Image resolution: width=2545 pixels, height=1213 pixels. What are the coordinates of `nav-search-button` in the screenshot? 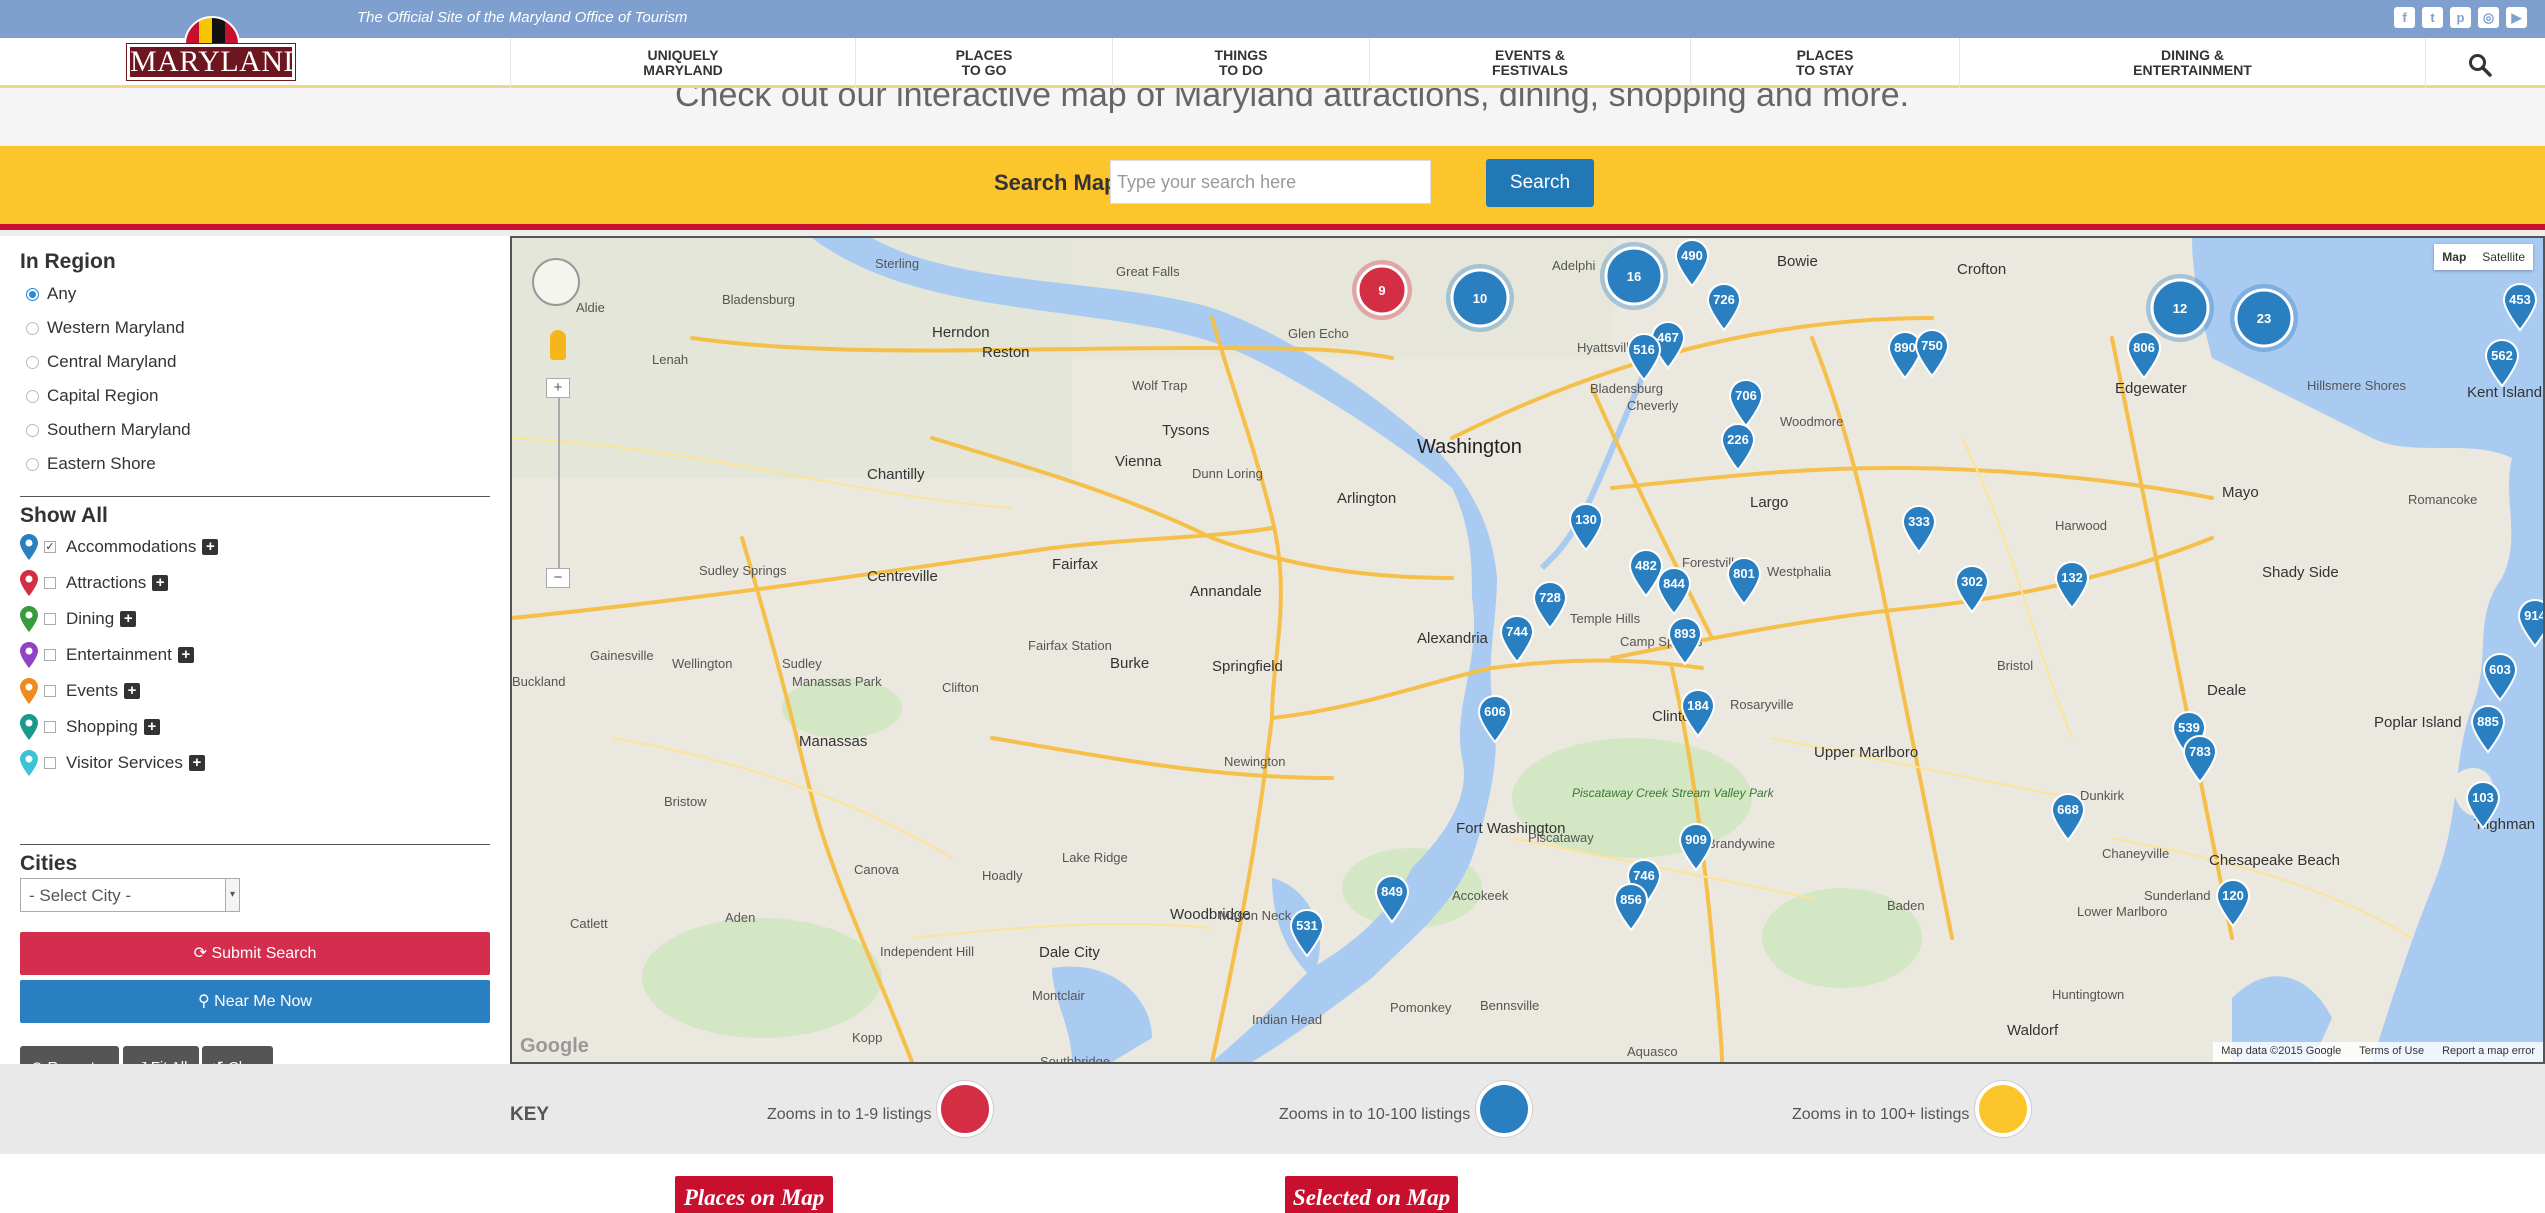 It's located at (2485, 63).